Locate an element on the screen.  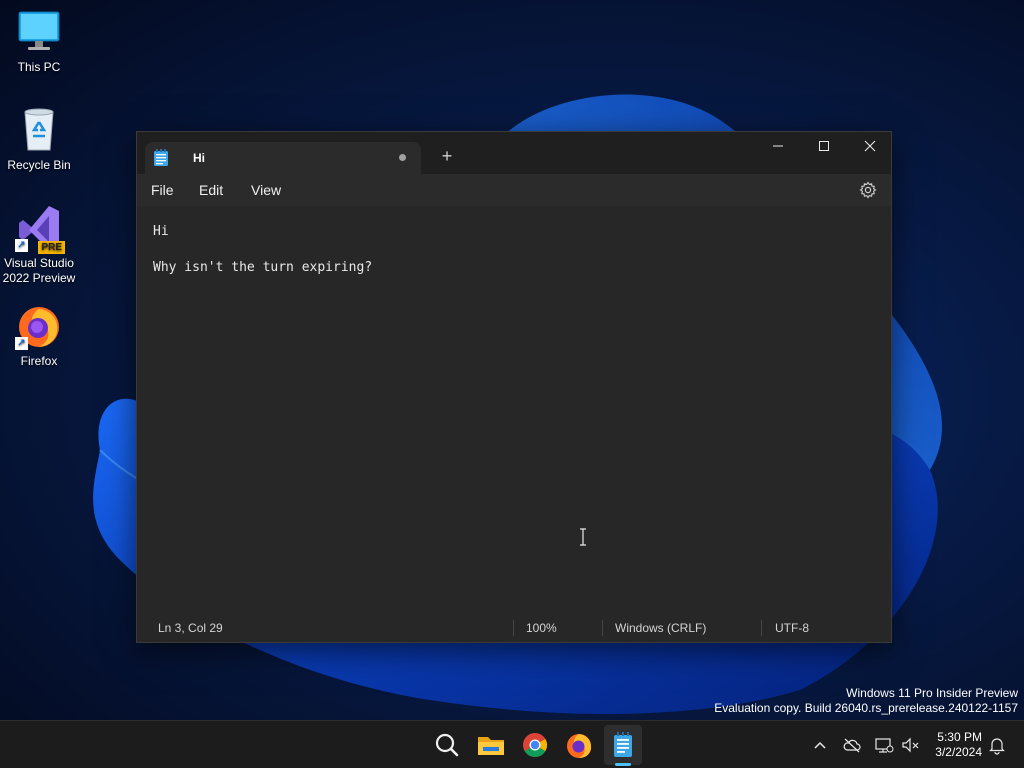
tab-hi: Hi is located at coordinates (283, 158).